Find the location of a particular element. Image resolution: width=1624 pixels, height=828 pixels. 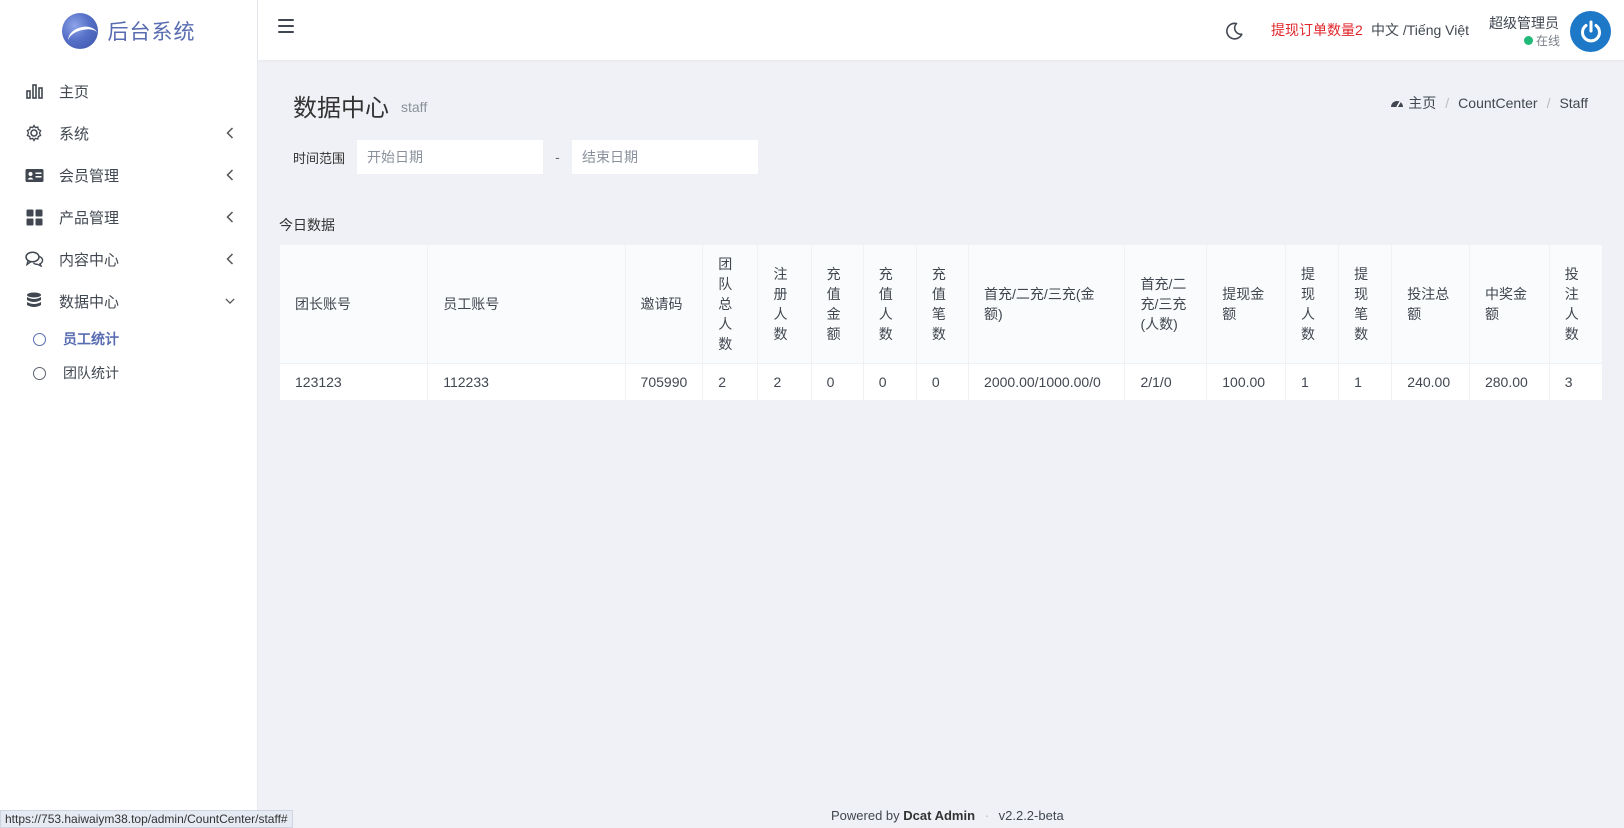

column-header: 投注人数 is located at coordinates (1576, 304).